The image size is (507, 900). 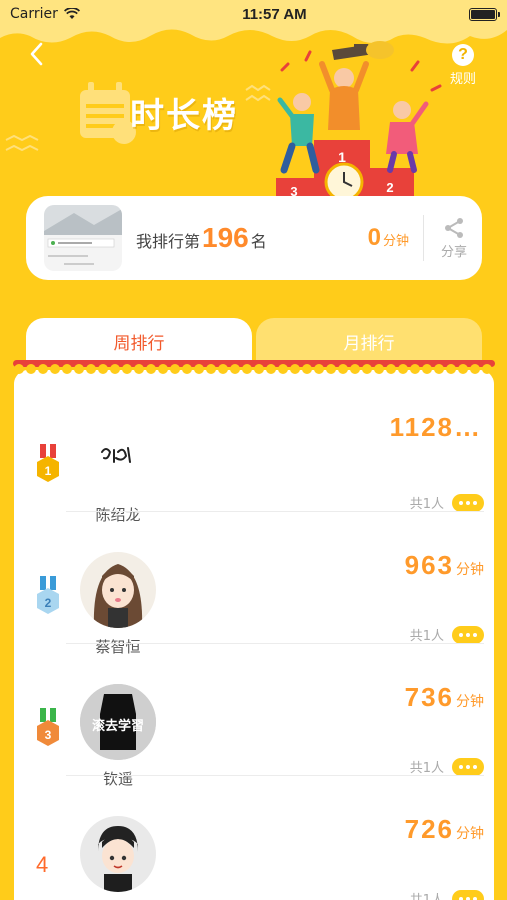 I want to click on wave-decoration, so click(x=22, y=143).